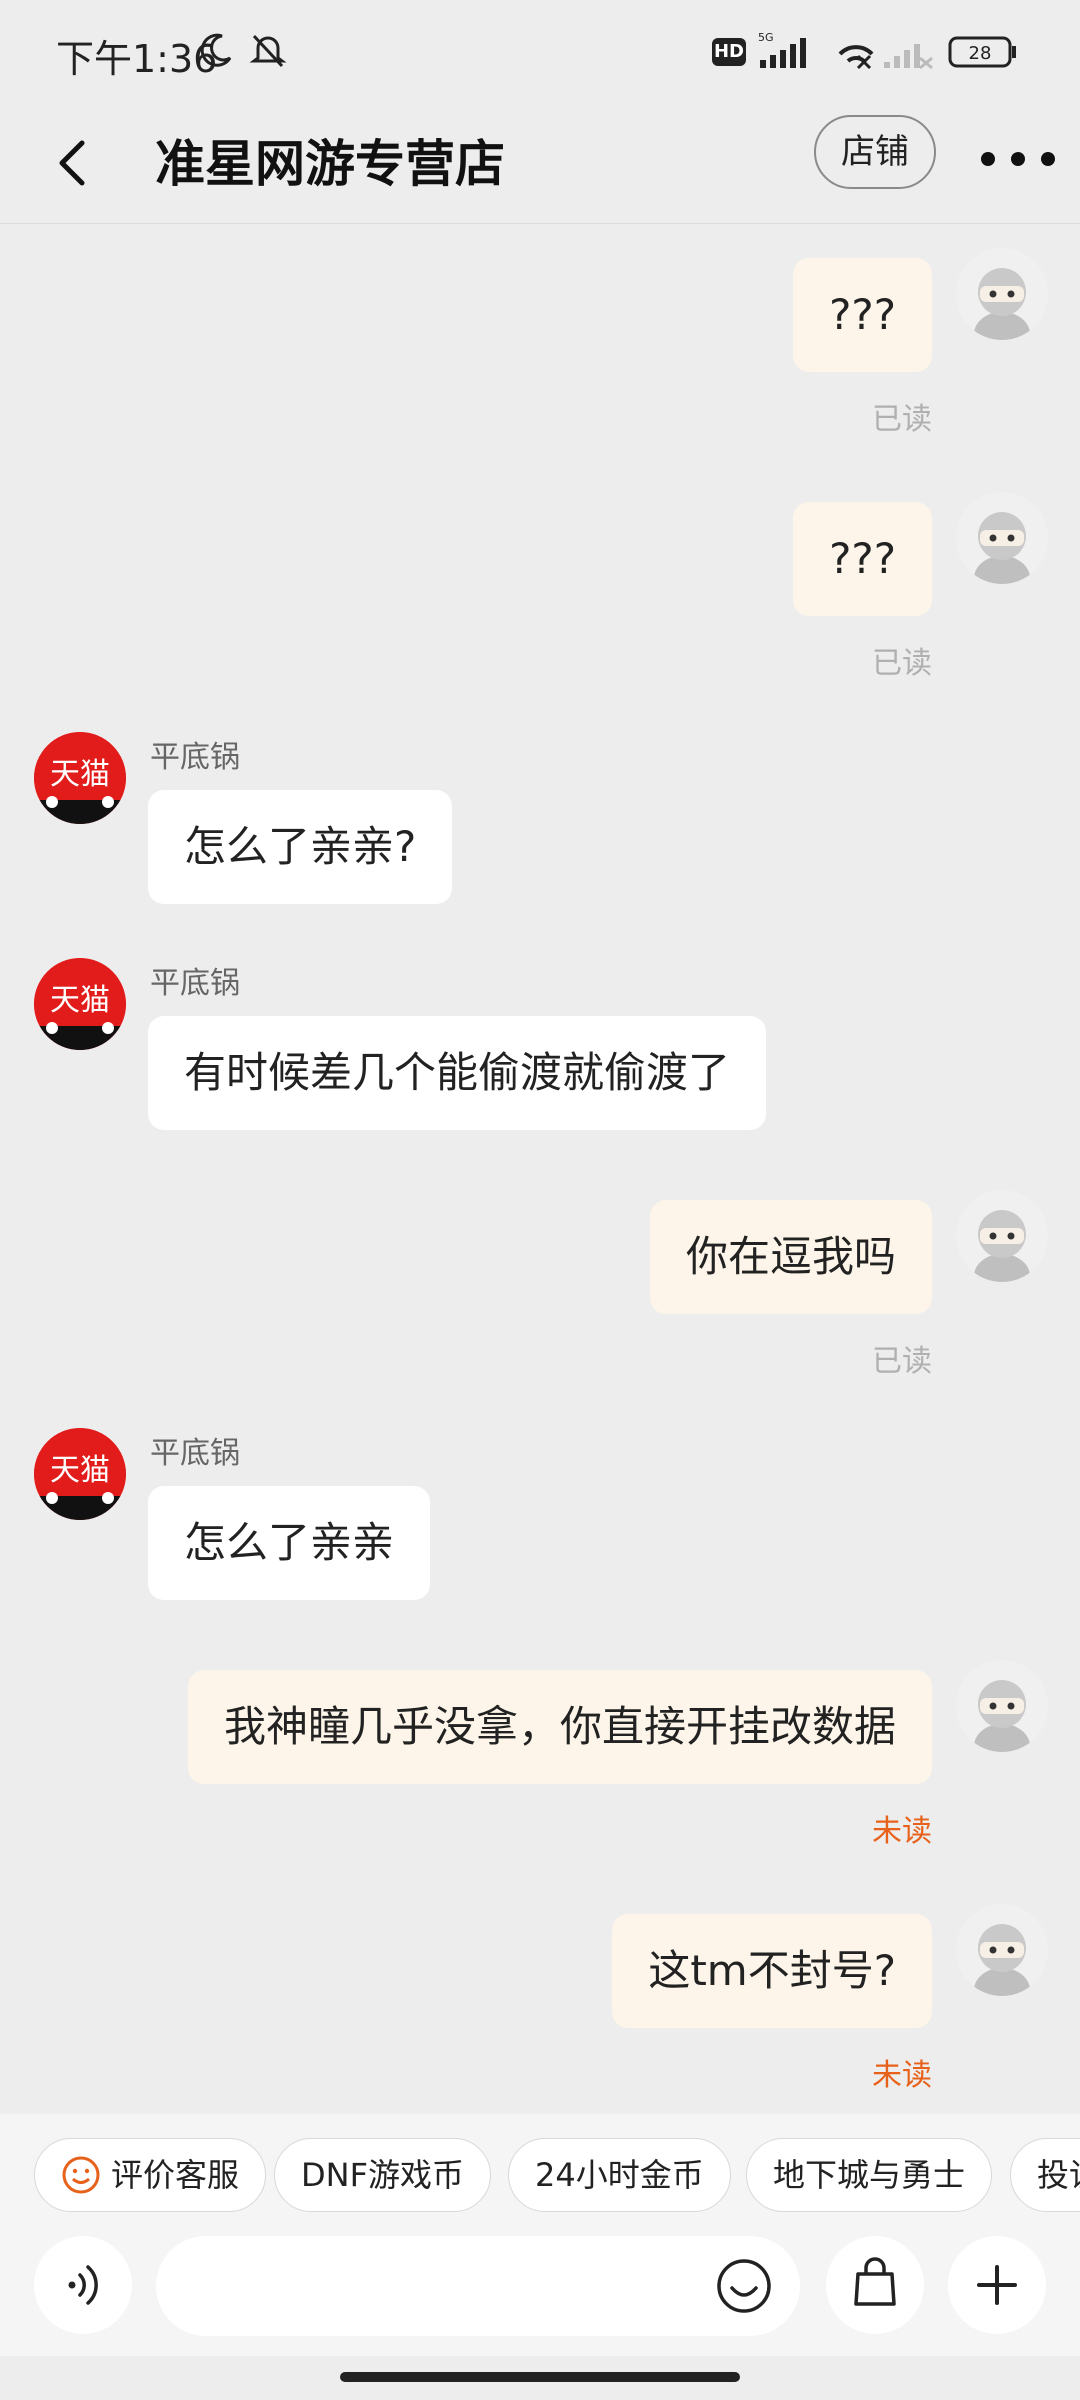 The image size is (1080, 2400). Describe the element at coordinates (457, 1073) in the screenshot. I see `their-message-bubble: 有时候差几个能偷渡就偷渡了` at that location.